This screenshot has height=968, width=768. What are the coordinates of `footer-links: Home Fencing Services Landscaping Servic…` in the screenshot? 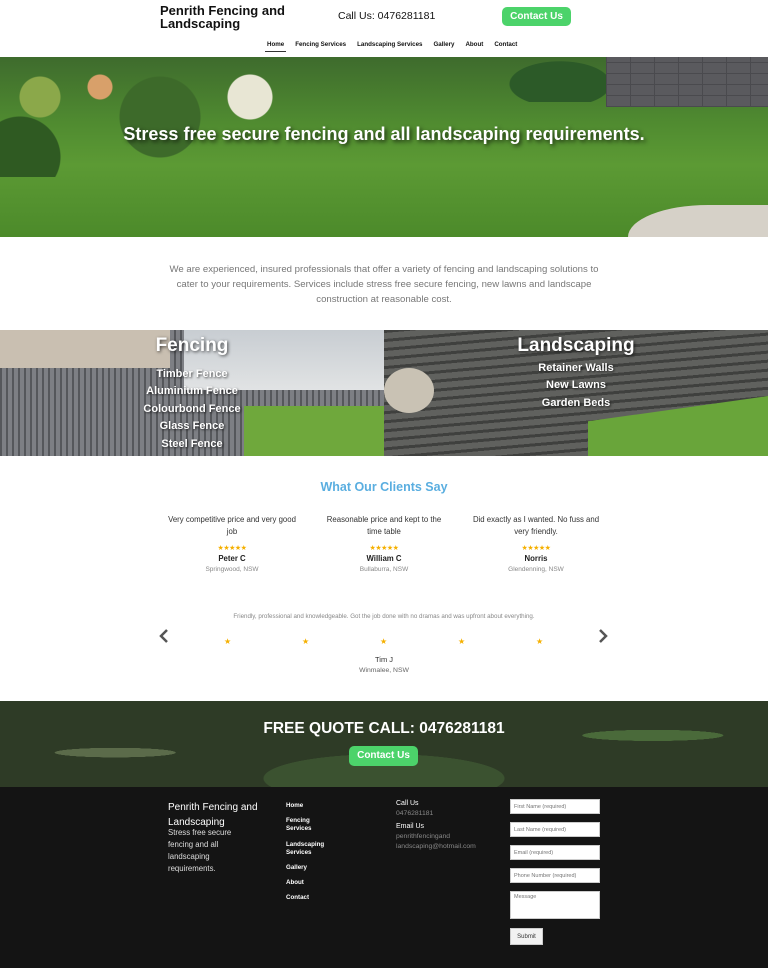 It's located at (311, 856).